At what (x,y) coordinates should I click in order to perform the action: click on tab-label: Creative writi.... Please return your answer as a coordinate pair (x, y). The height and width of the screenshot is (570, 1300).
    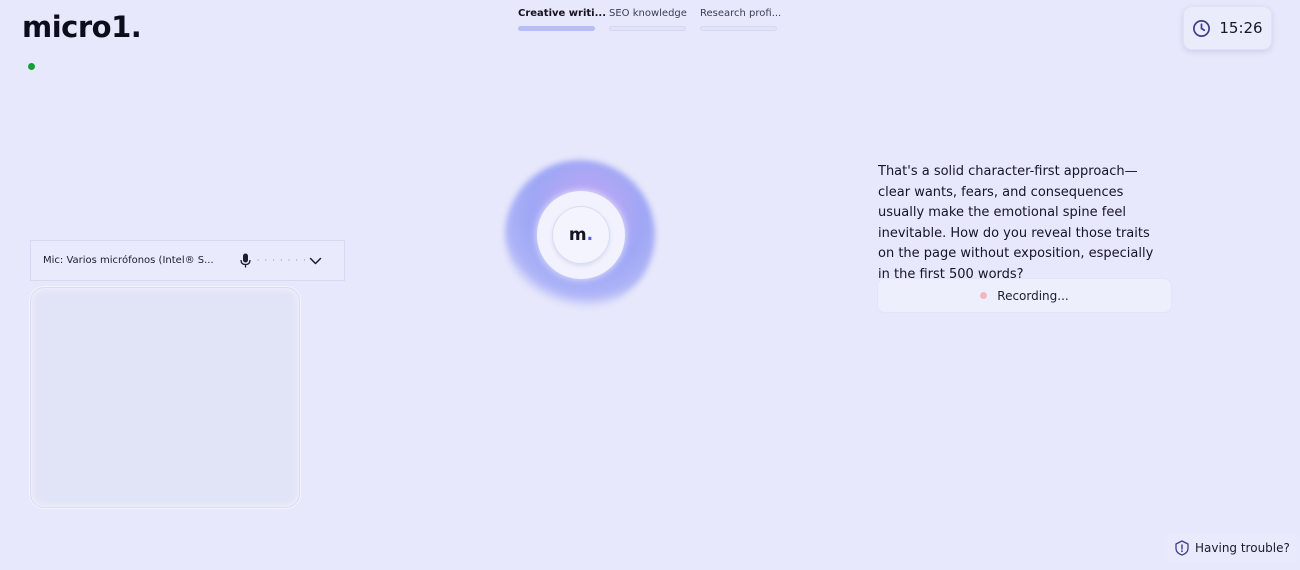
    Looking at the image, I should click on (562, 13).